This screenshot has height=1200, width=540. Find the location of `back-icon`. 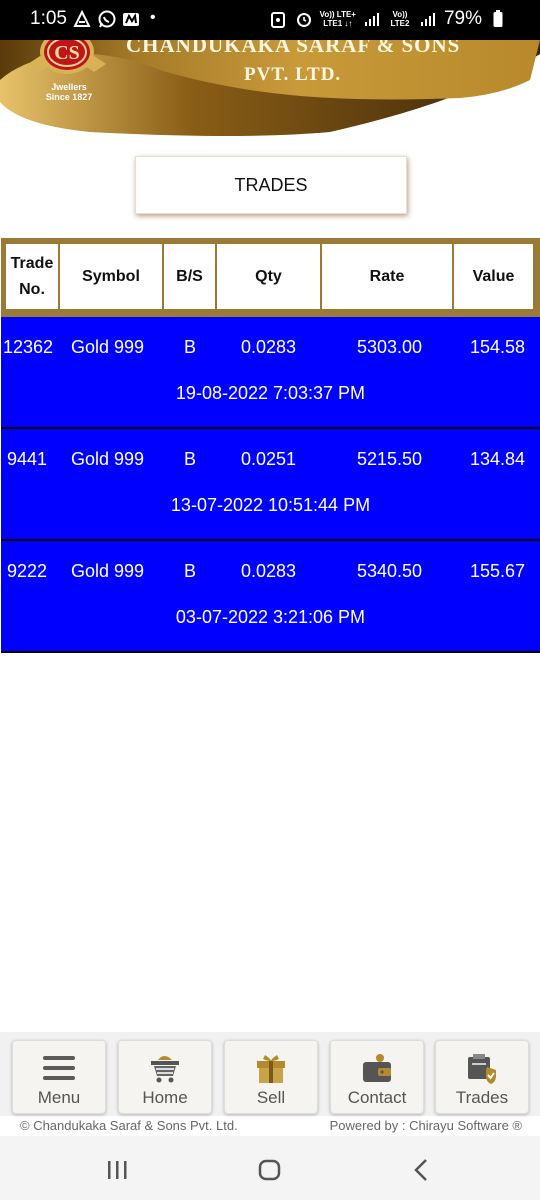

back-icon is located at coordinates (421, 1170).